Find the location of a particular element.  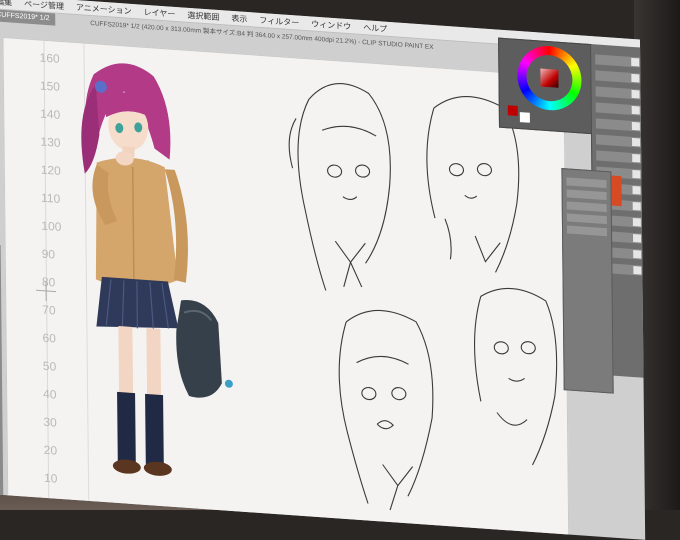

color-wheel-icon is located at coordinates (549, 78).